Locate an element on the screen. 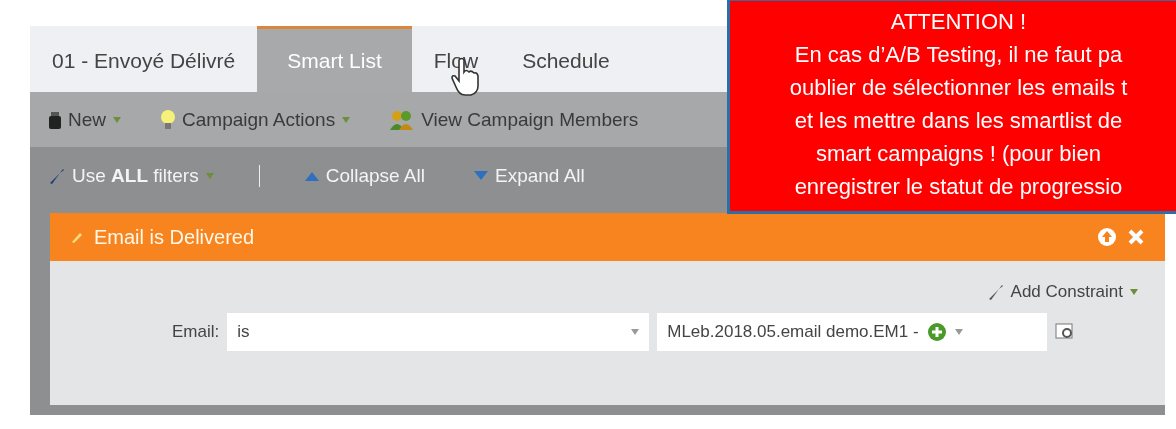 This screenshot has height=429, width=1176. expand-icon is located at coordinates (481, 176).